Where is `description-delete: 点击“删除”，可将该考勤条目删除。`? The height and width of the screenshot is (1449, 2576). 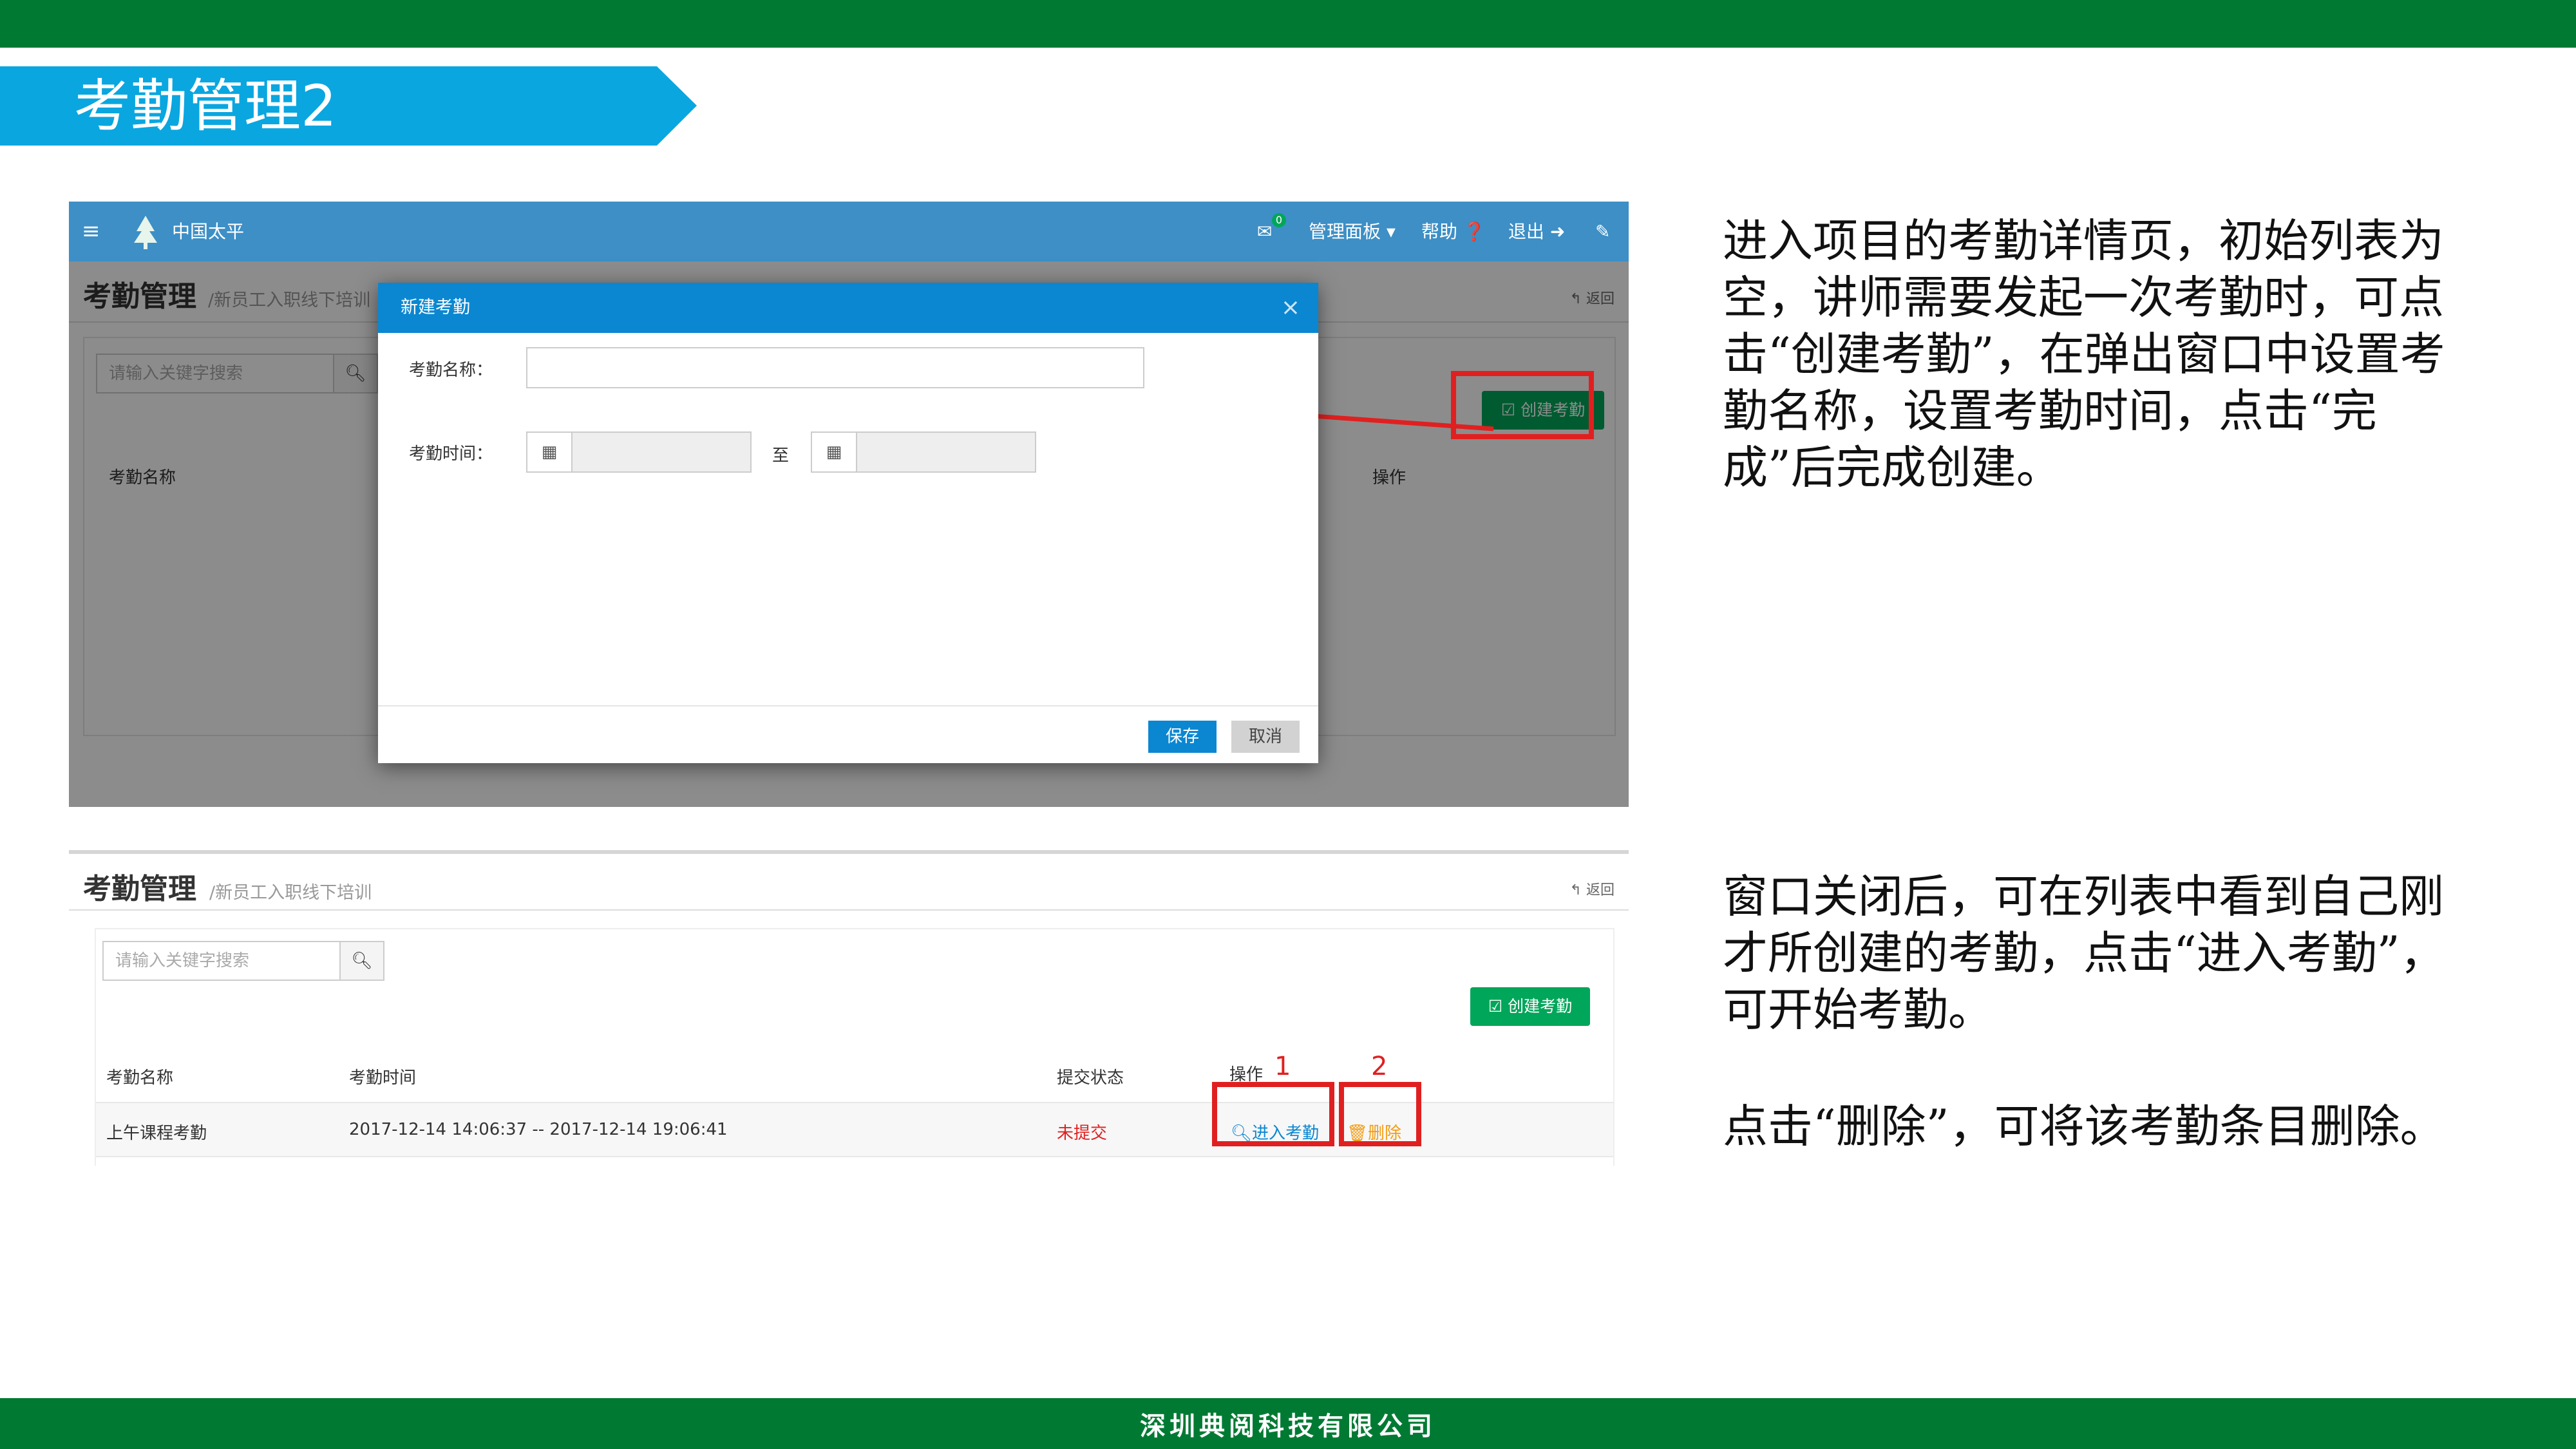 description-delete: 点击“删除”，可将该考勤条目删除。 is located at coordinates (2084, 1126).